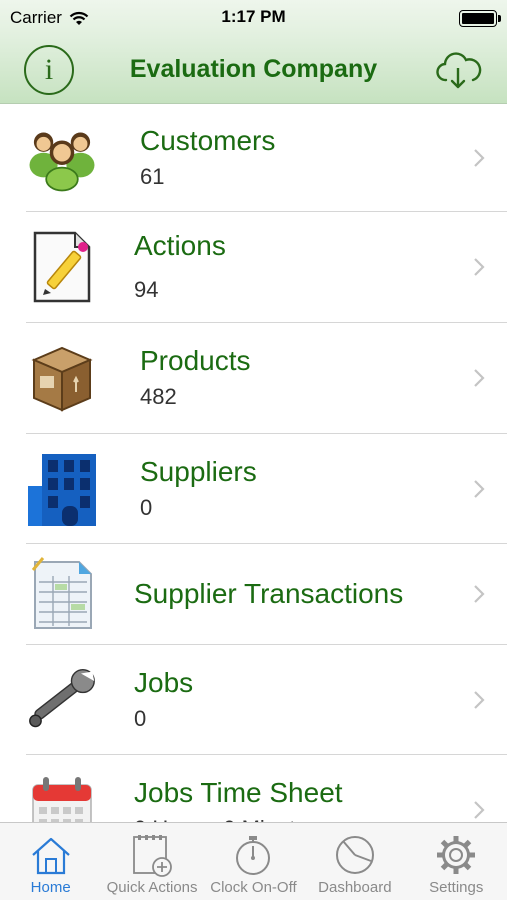 The height and width of the screenshot is (900, 507). I want to click on list-item-jobs-time-sheet: Jobs Time Sheet 0 Hours, 0 Minutes, so click(266, 788).